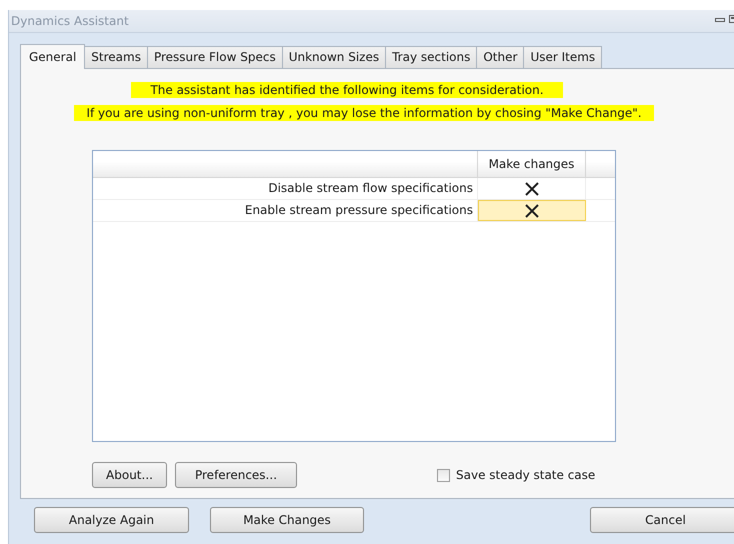 The image size is (734, 544). I want to click on window-title: Dynamics Assistant, so click(70, 21).